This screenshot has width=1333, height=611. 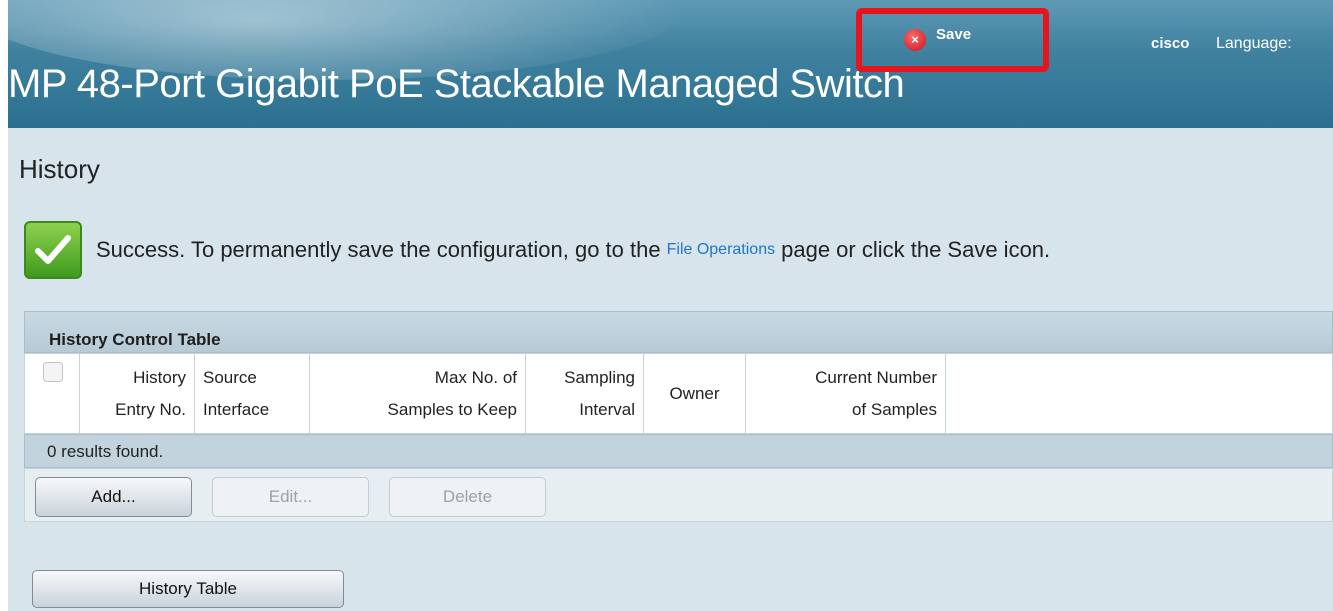 I want to click on col-owner: Owner, so click(x=694, y=393).